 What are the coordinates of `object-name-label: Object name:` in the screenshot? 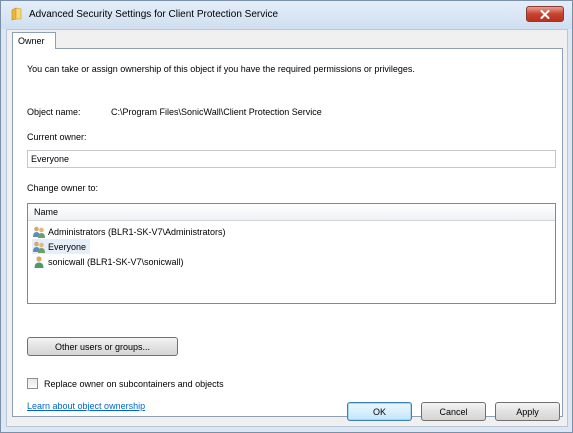 It's located at (54, 112).